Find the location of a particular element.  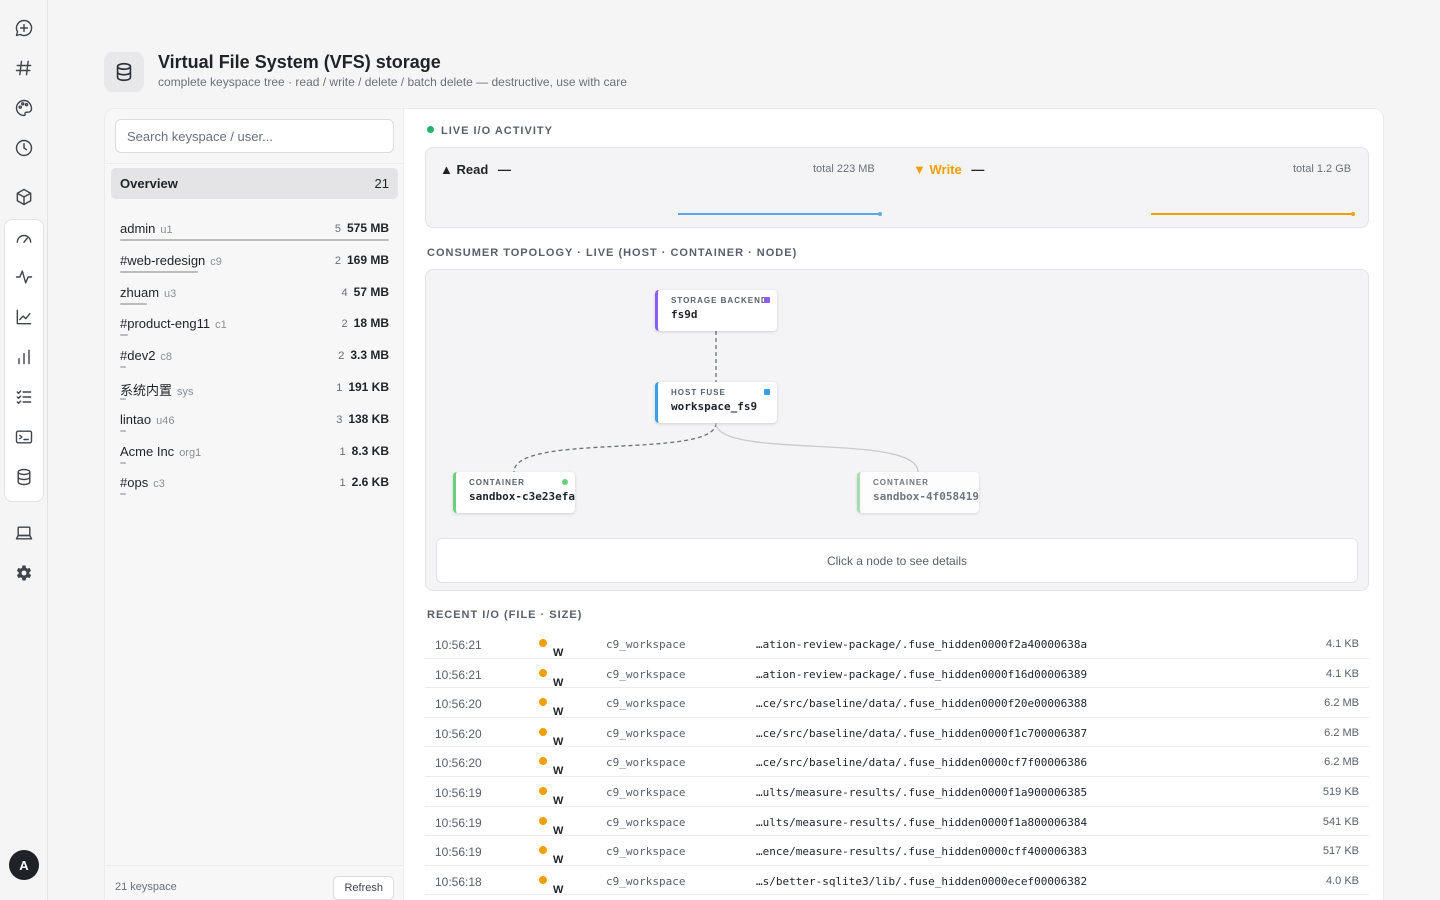

keyspace-stats: 1 8.3 KB is located at coordinates (364, 451).